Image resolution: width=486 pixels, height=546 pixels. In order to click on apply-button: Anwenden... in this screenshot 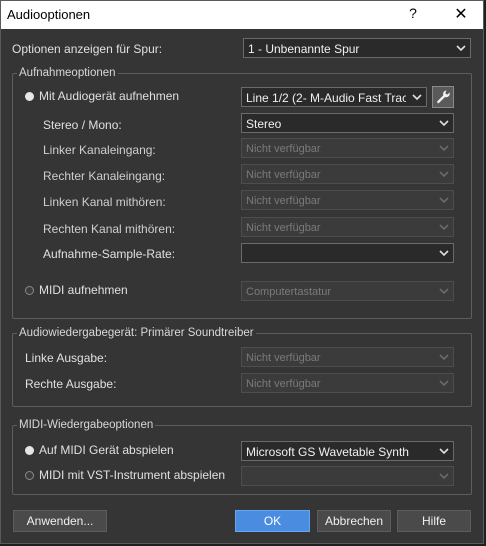, I will do `click(60, 521)`.